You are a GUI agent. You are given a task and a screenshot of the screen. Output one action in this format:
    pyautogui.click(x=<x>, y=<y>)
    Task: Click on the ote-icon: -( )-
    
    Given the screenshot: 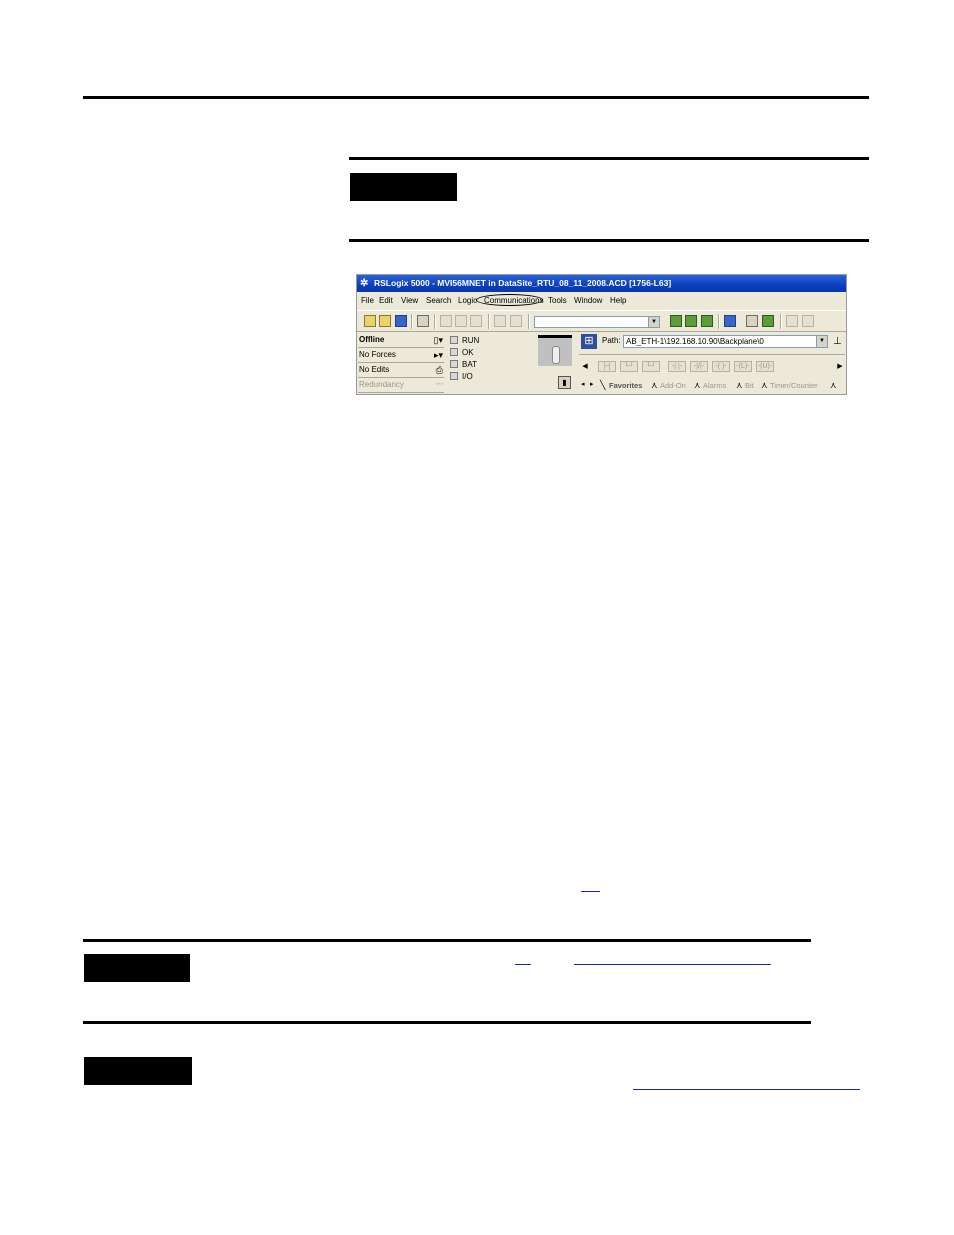 What is the action you would take?
    pyautogui.click(x=721, y=366)
    